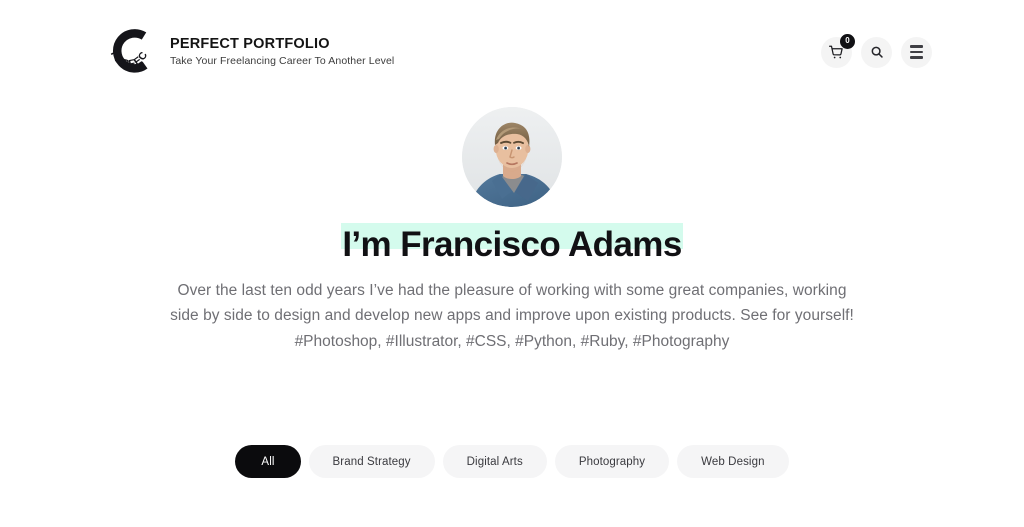 This screenshot has width=1024, height=527. Describe the element at coordinates (268, 461) in the screenshot. I see `filter-all: All` at that location.